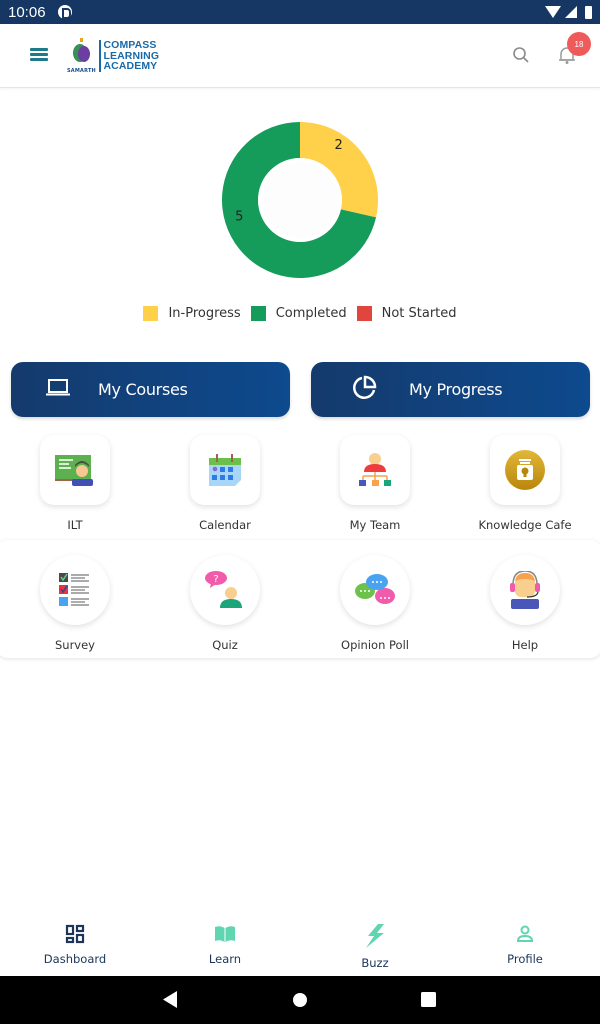 This screenshot has width=600, height=1024. I want to click on nav-label: Dashboard, so click(75, 959).